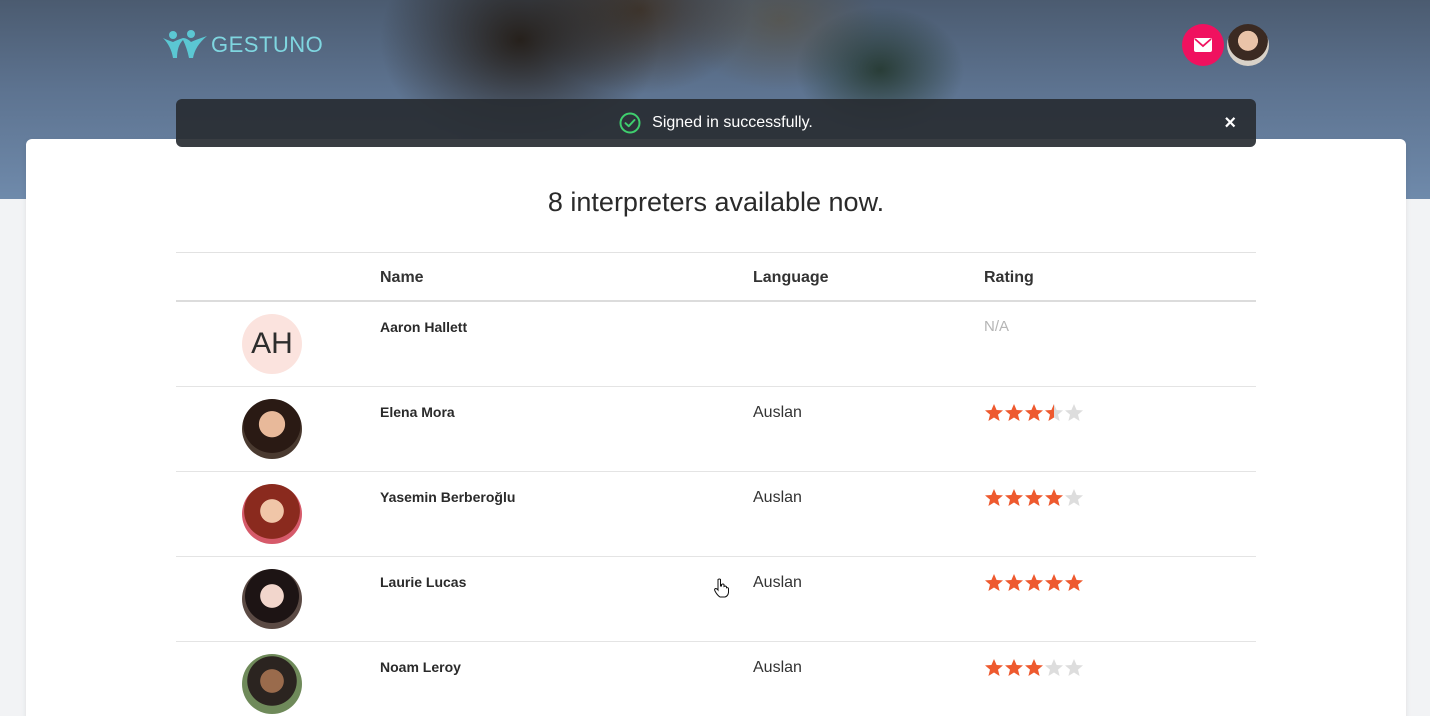 This screenshot has height=716, width=1430. Describe the element at coordinates (185, 44) in the screenshot. I see `logo-icon` at that location.